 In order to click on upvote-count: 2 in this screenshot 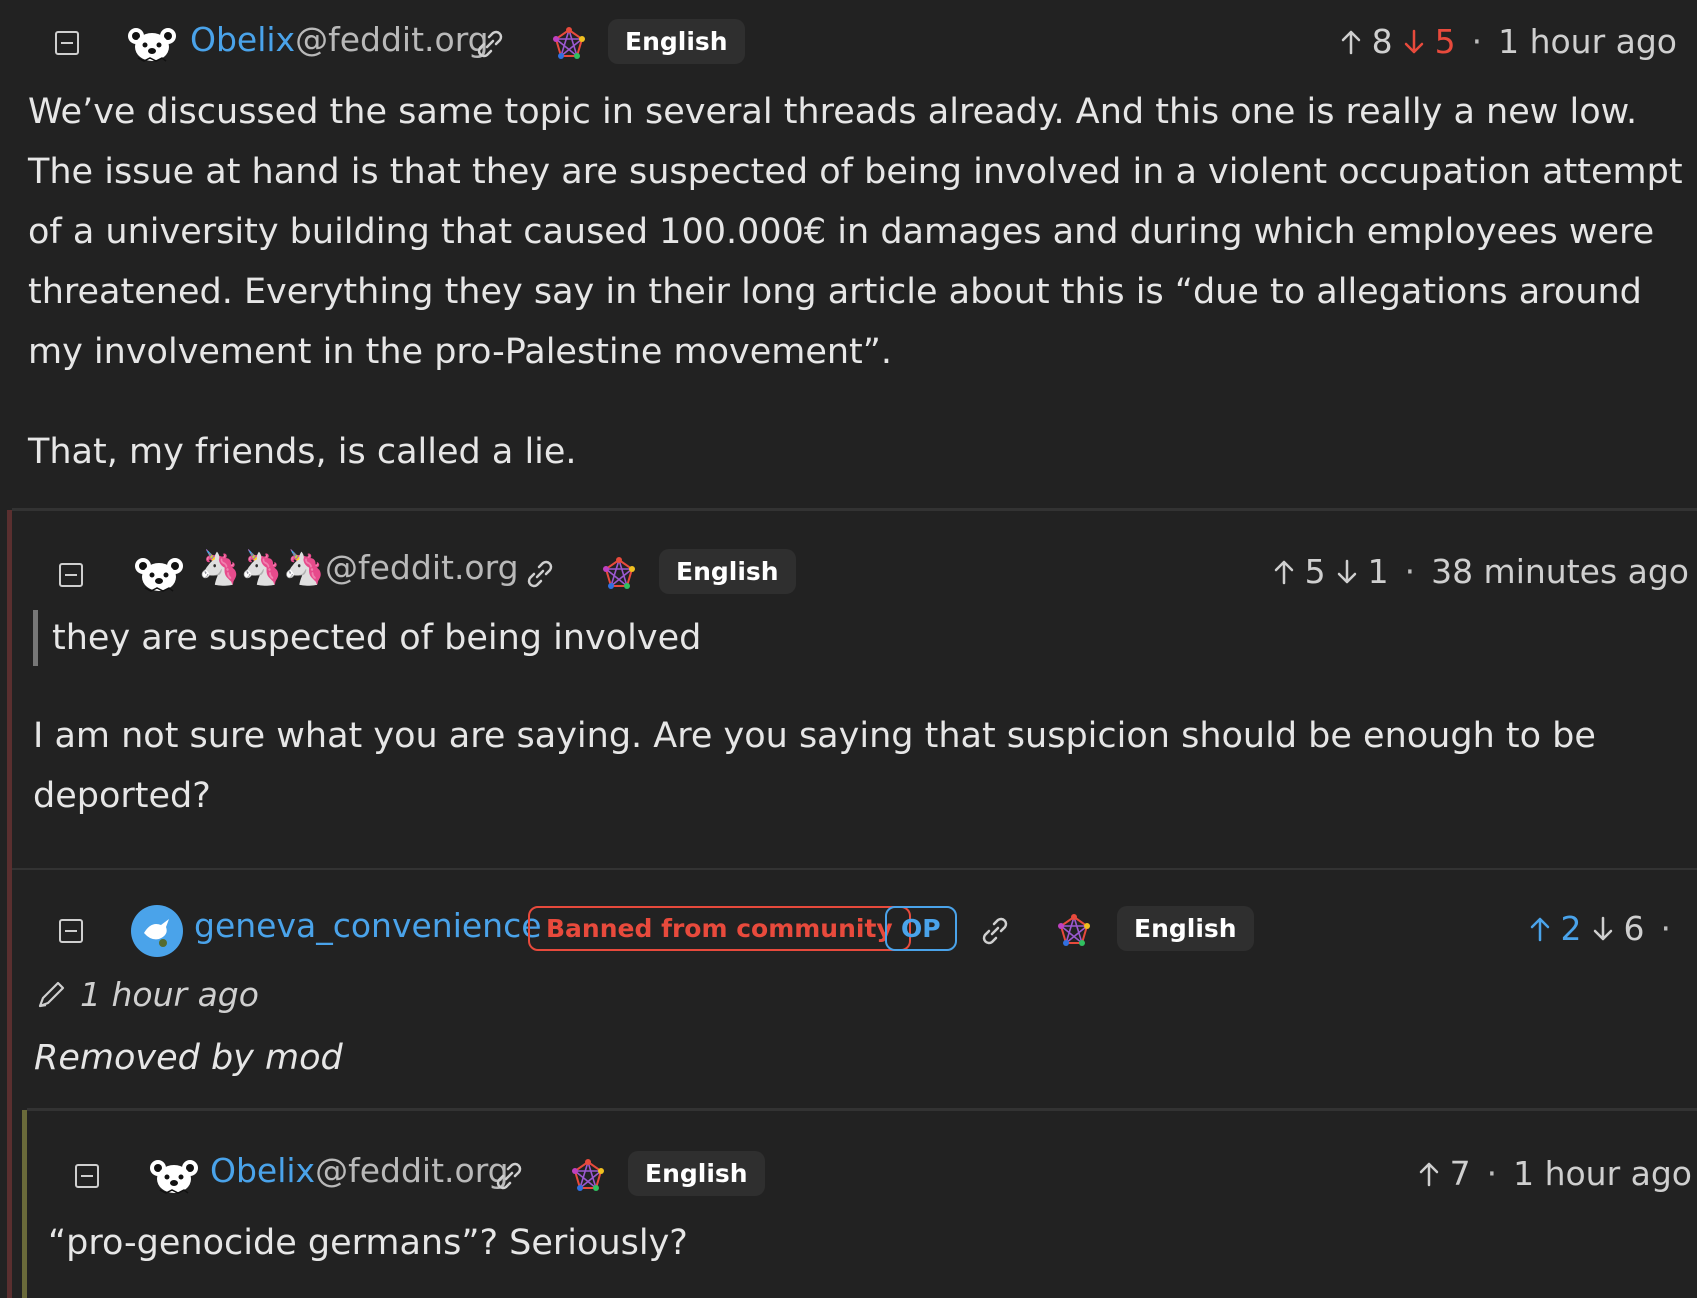, I will do `click(1571, 928)`.